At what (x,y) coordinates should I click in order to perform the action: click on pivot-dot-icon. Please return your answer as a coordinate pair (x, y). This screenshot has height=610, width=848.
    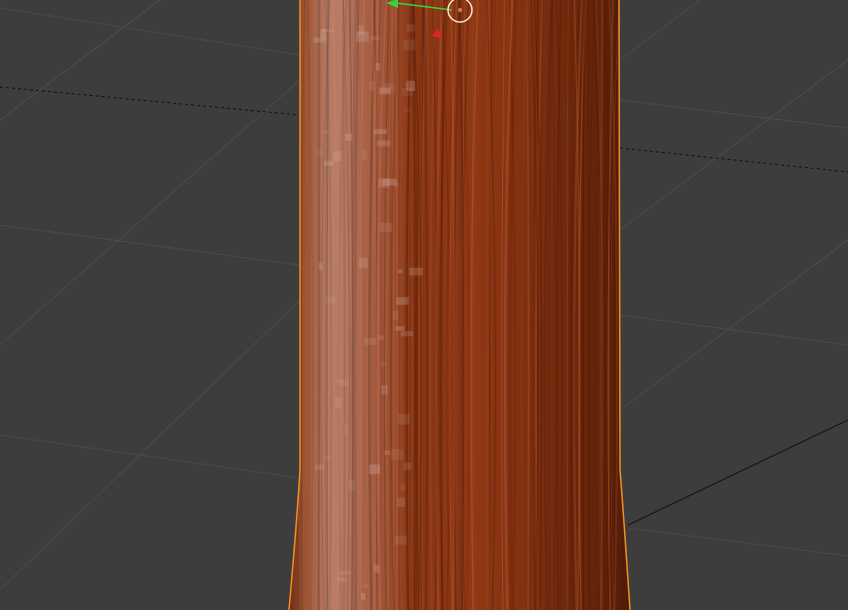
    Looking at the image, I should click on (460, 10).